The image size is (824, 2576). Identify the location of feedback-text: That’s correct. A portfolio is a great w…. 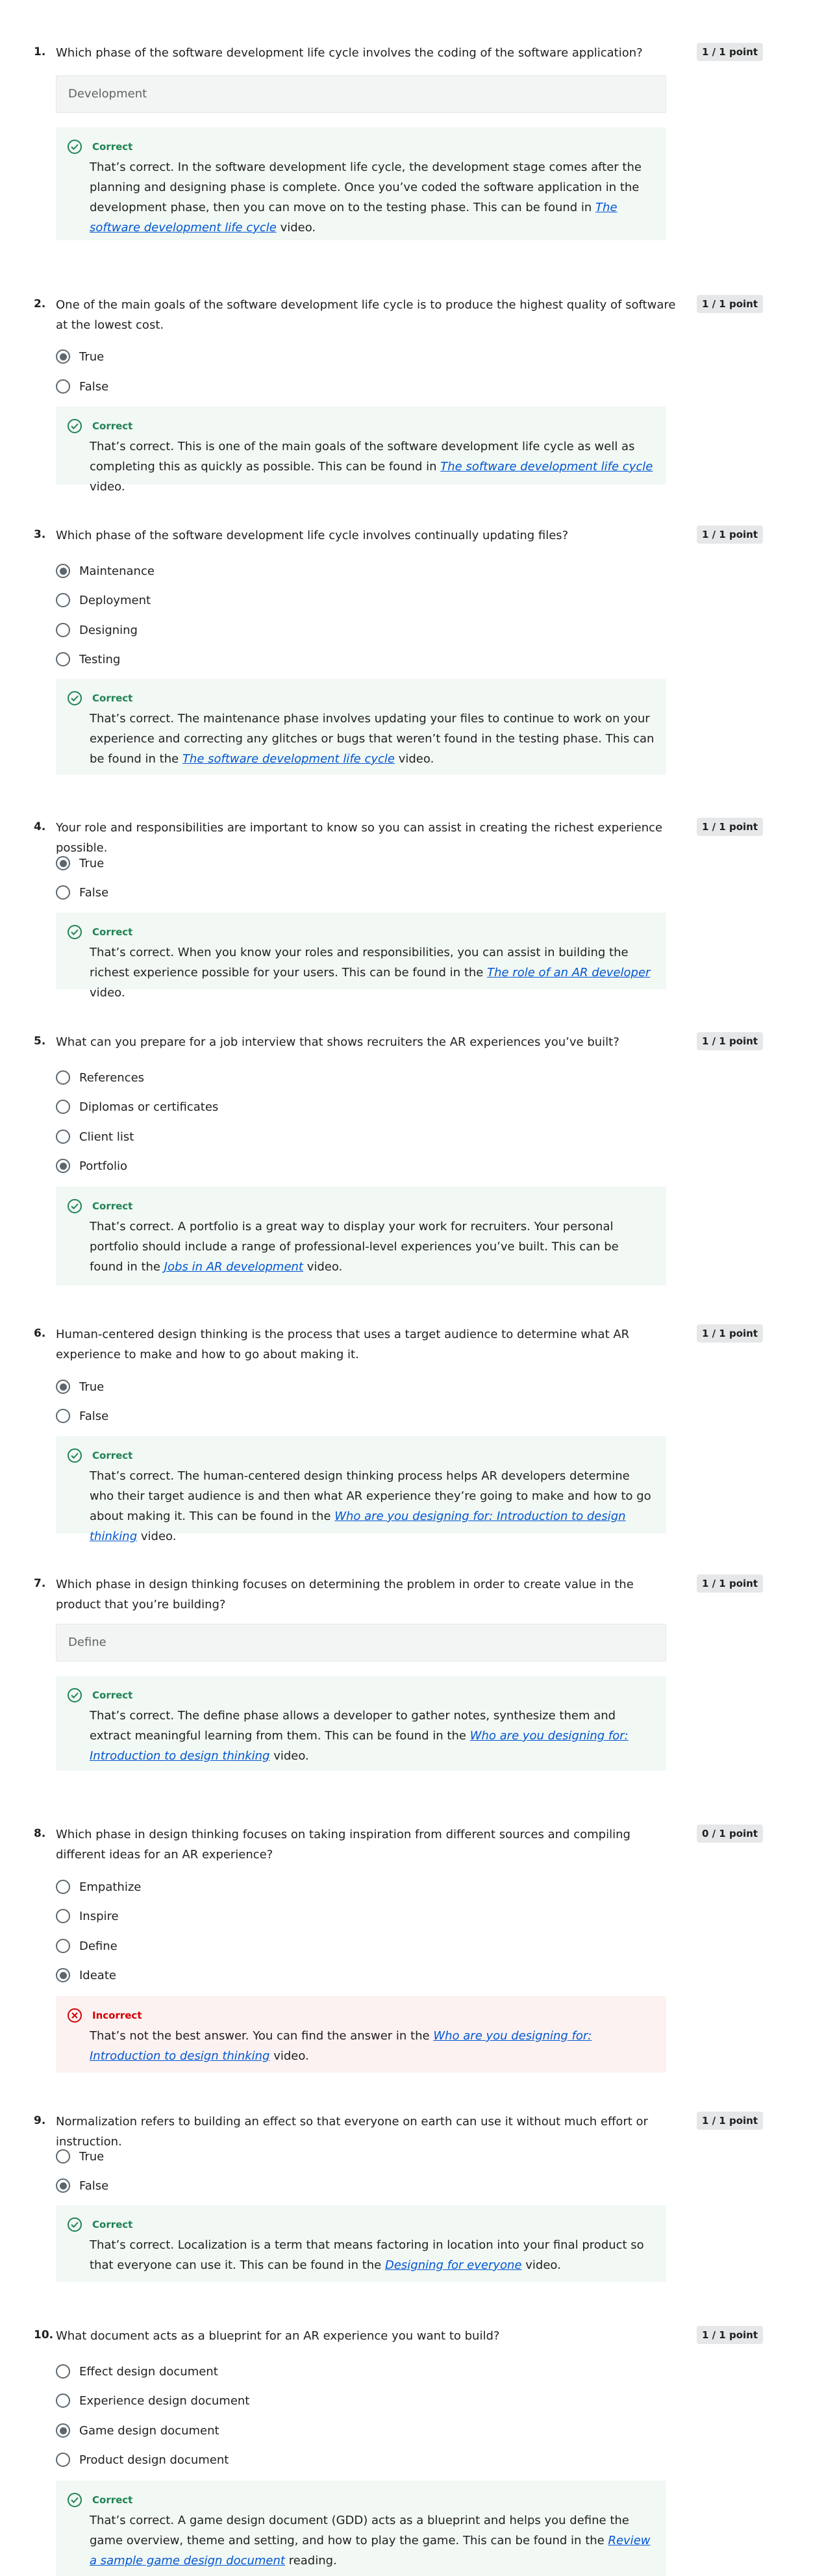
(354, 1247).